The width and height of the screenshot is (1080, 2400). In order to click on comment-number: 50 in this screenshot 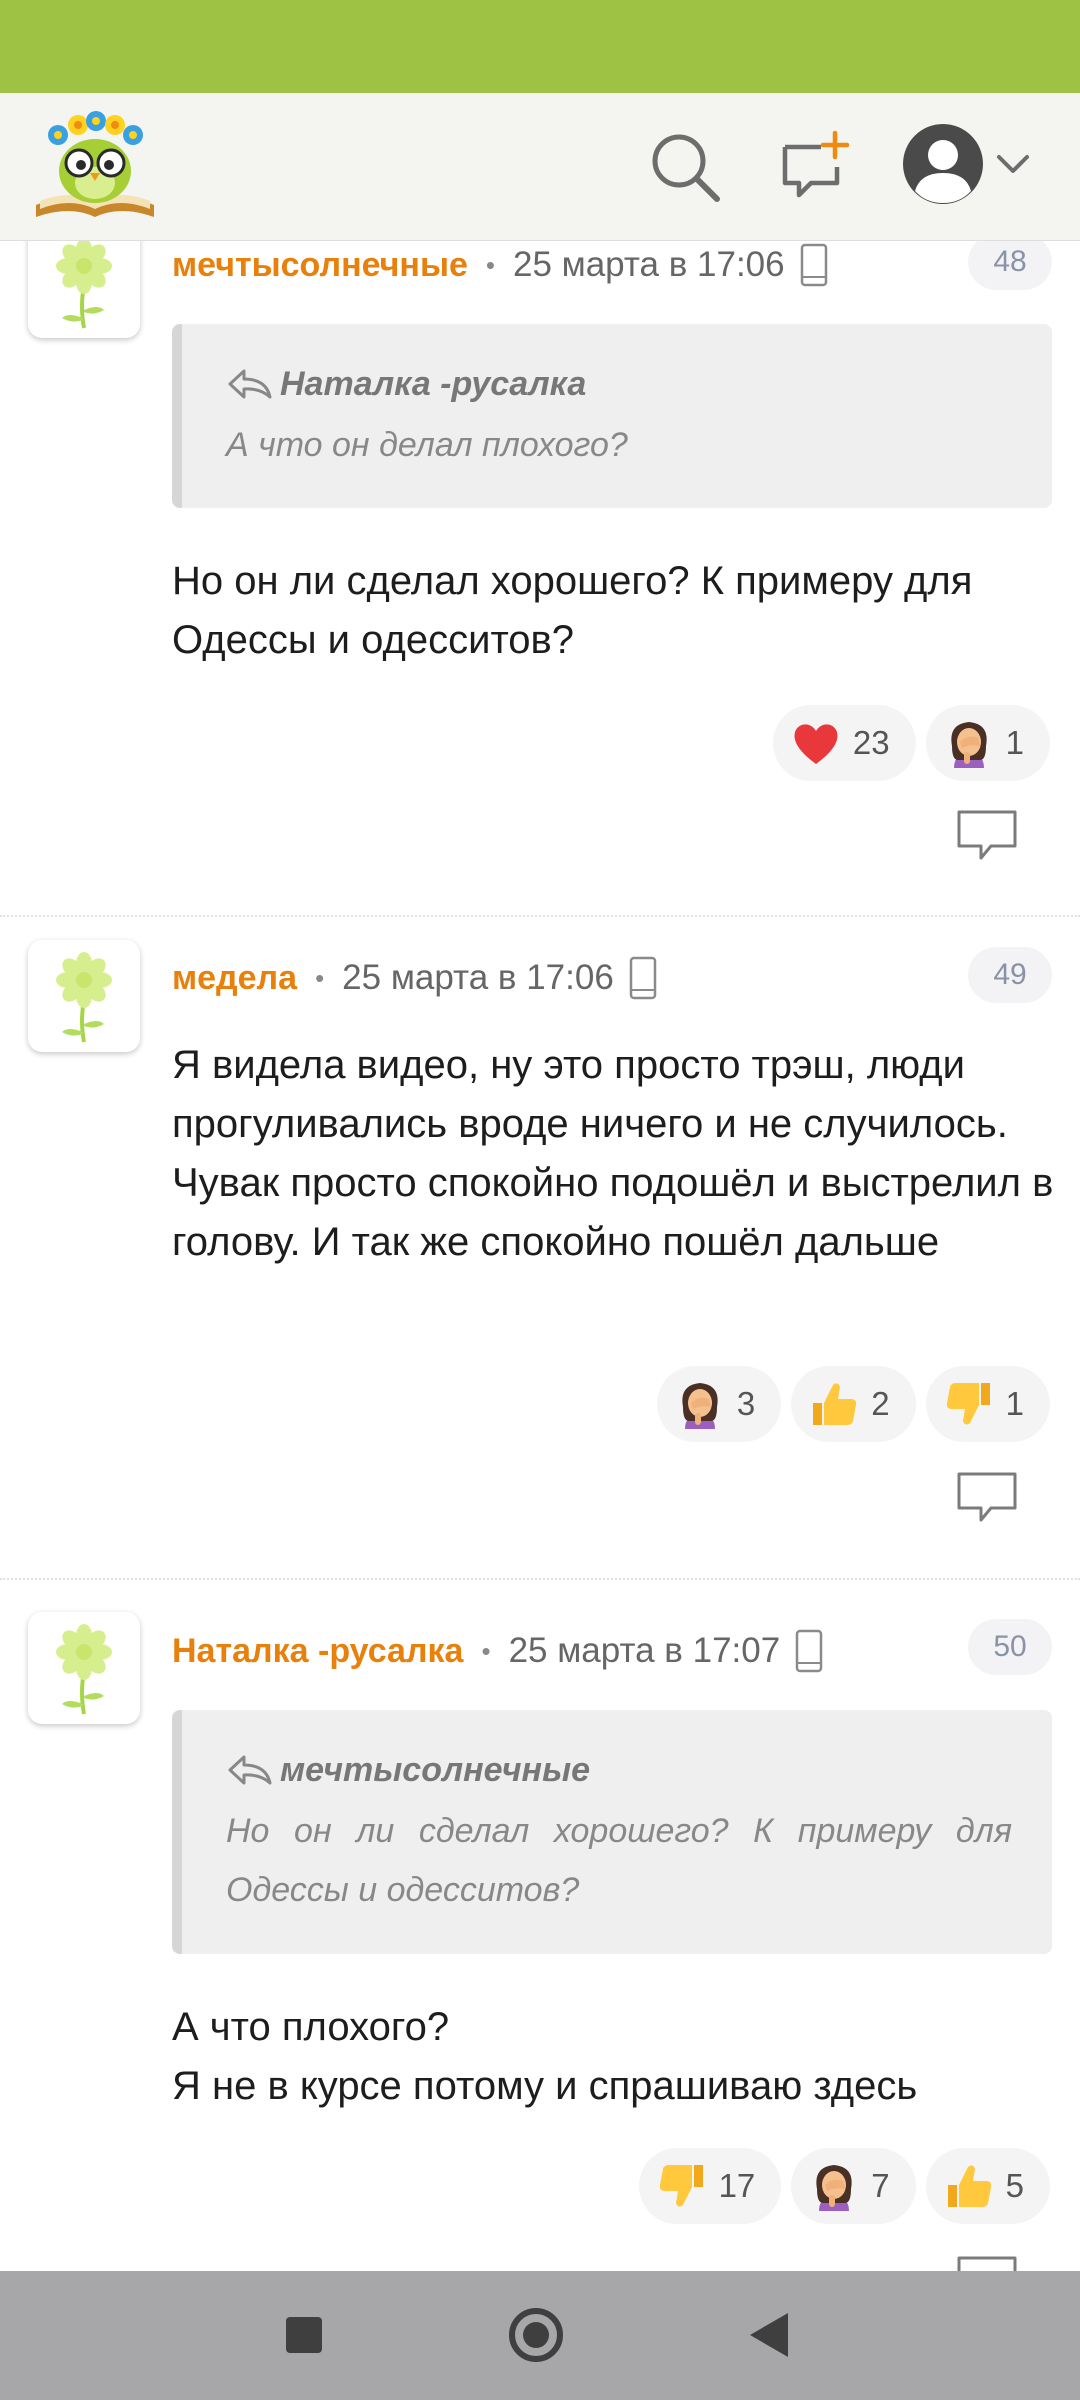, I will do `click(1010, 1647)`.